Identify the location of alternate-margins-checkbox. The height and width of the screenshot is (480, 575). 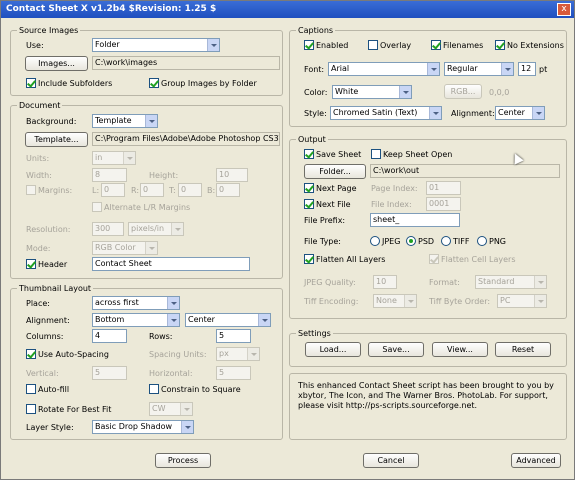
(97, 207).